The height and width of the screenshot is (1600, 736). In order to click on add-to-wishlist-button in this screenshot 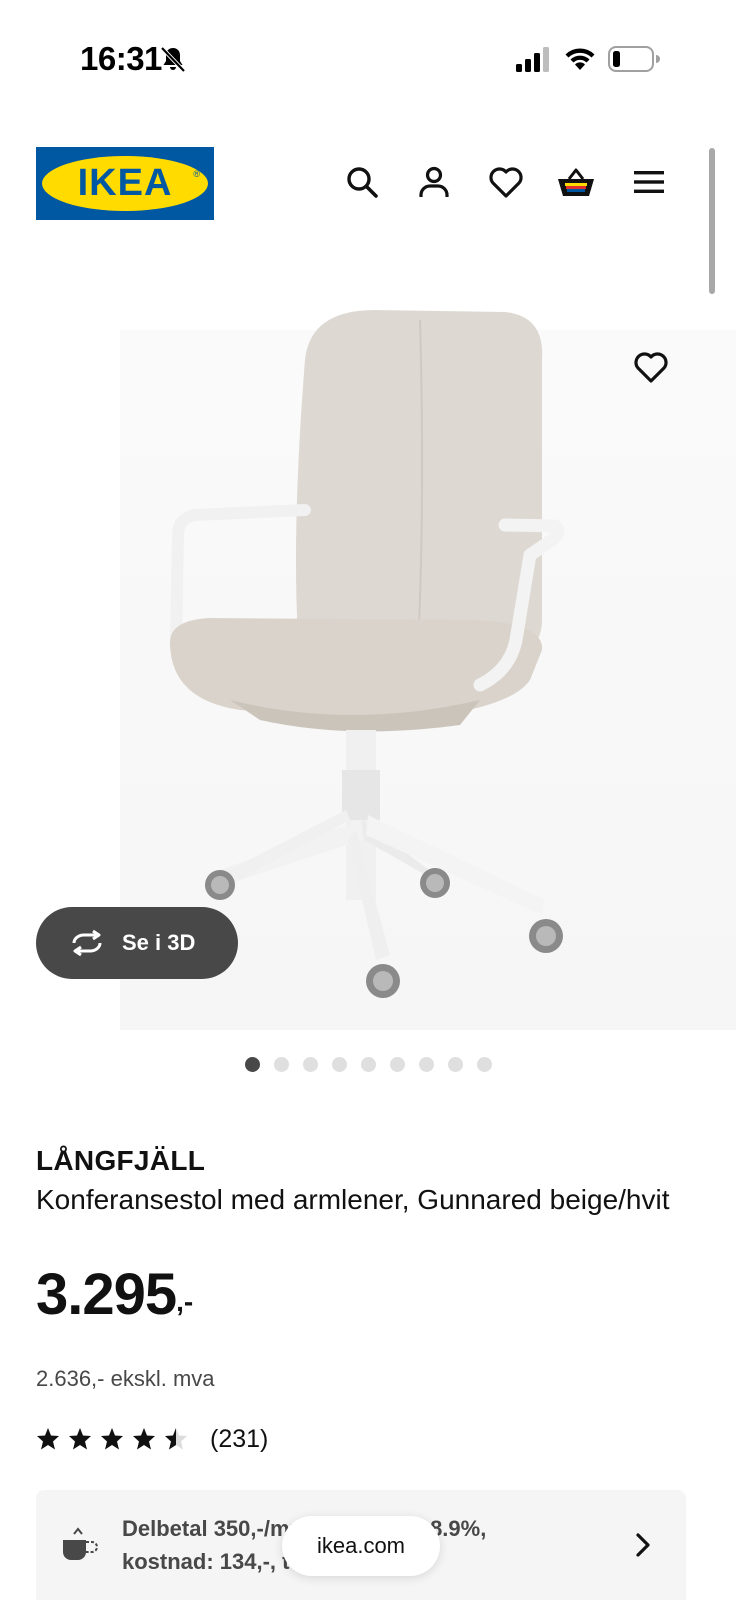, I will do `click(651, 367)`.